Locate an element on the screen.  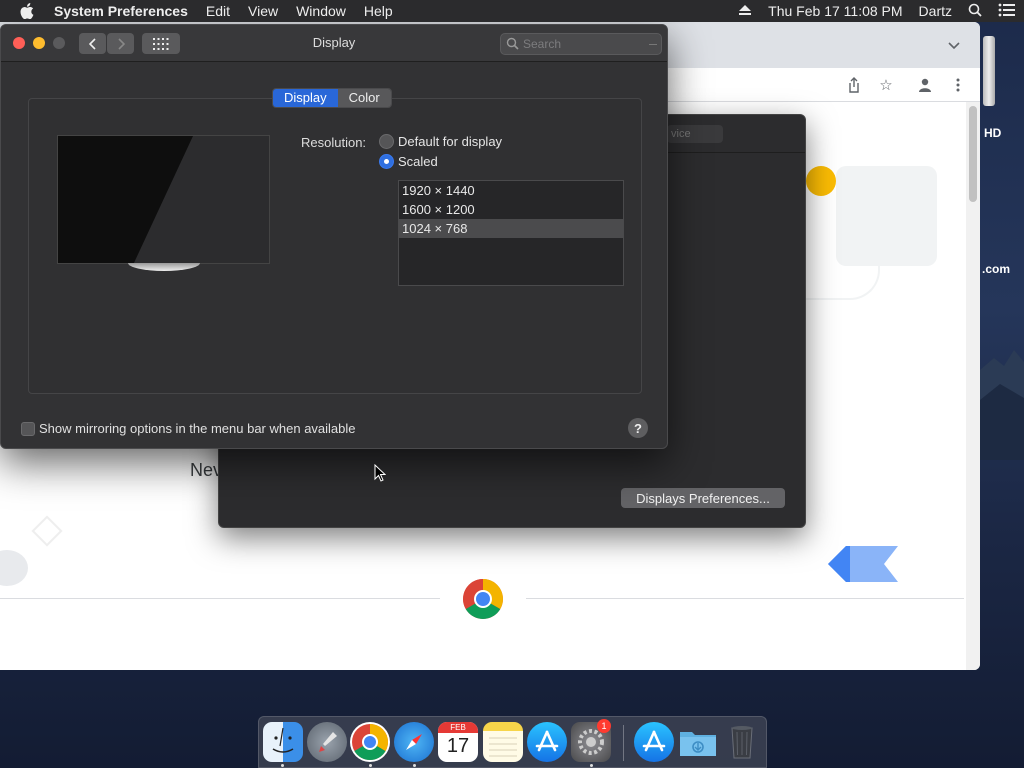
app-store-icon is located at coordinates (547, 742).